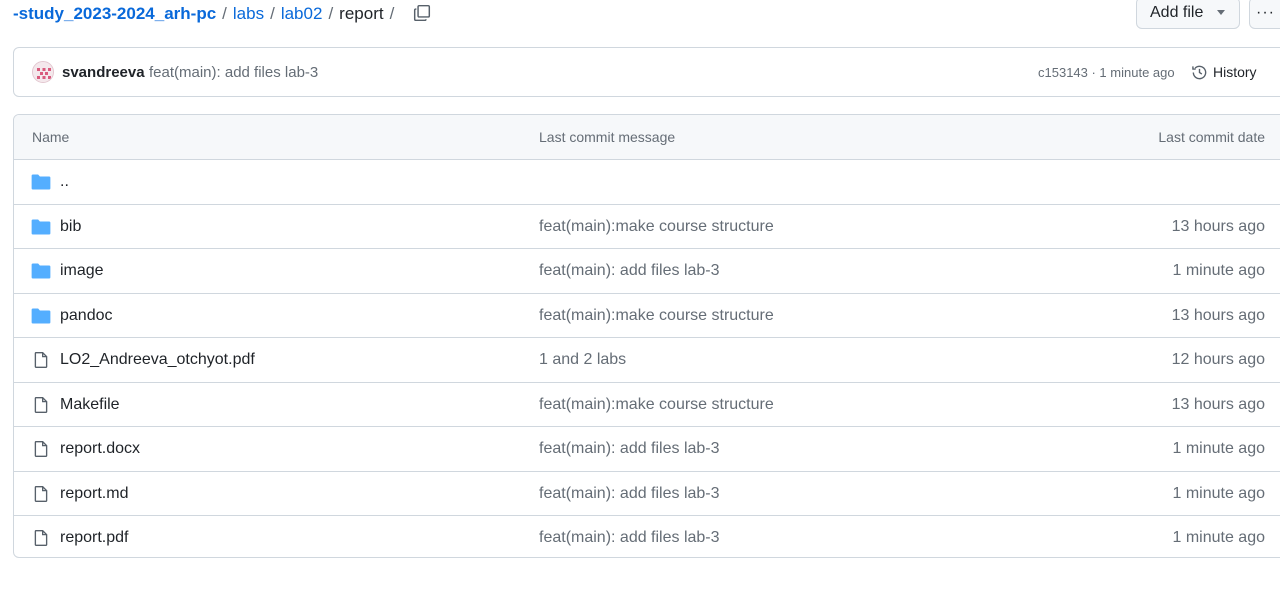 The height and width of the screenshot is (595, 1280). I want to click on chevron-down-icon, so click(1221, 12).